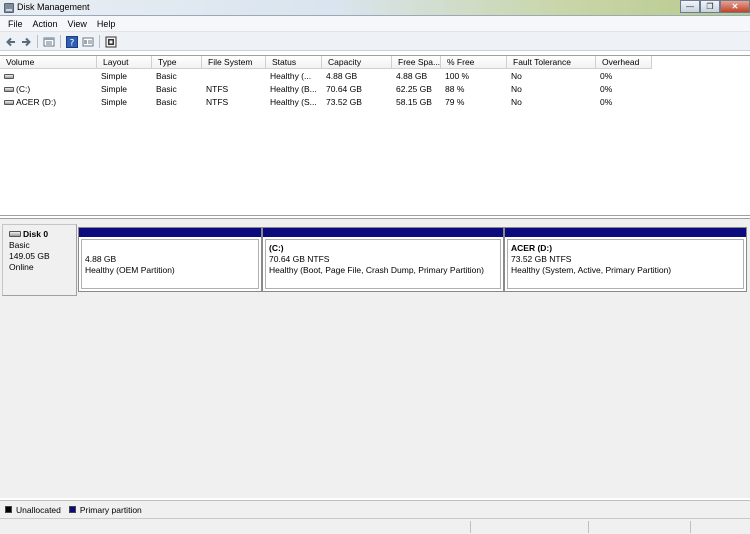 This screenshot has width=750, height=534. What do you see at coordinates (412, 76) in the screenshot?
I see `free-space-cell: 4.88 GB` at bounding box center [412, 76].